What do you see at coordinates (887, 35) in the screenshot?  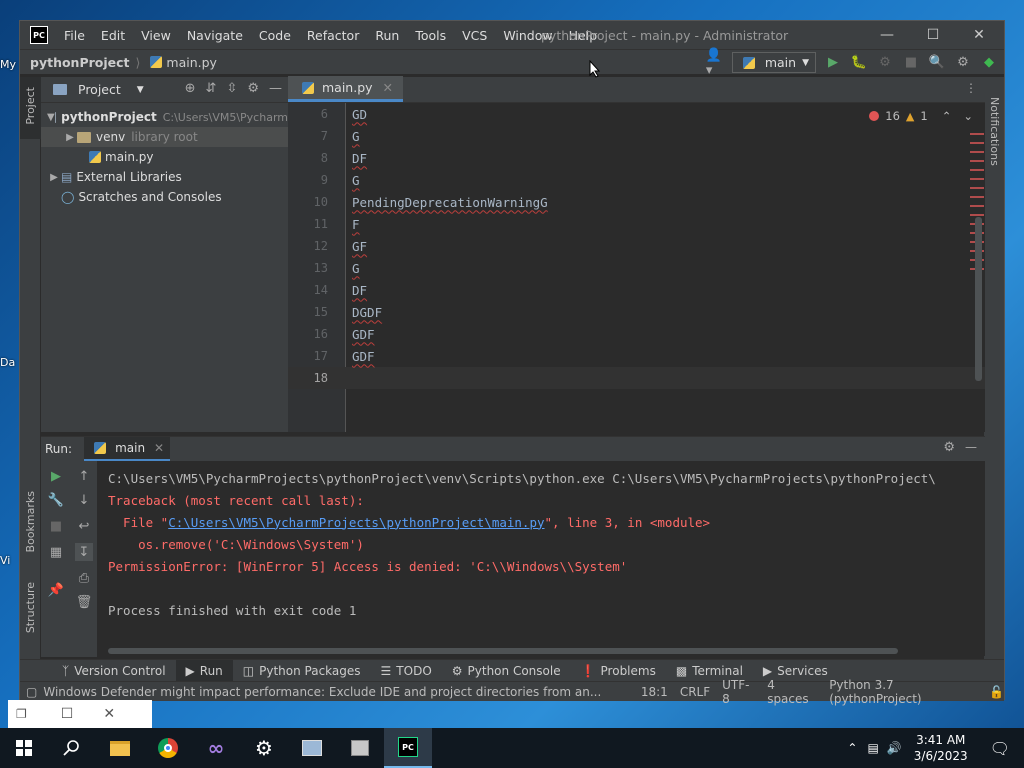 I see `minimize-button: —` at bounding box center [887, 35].